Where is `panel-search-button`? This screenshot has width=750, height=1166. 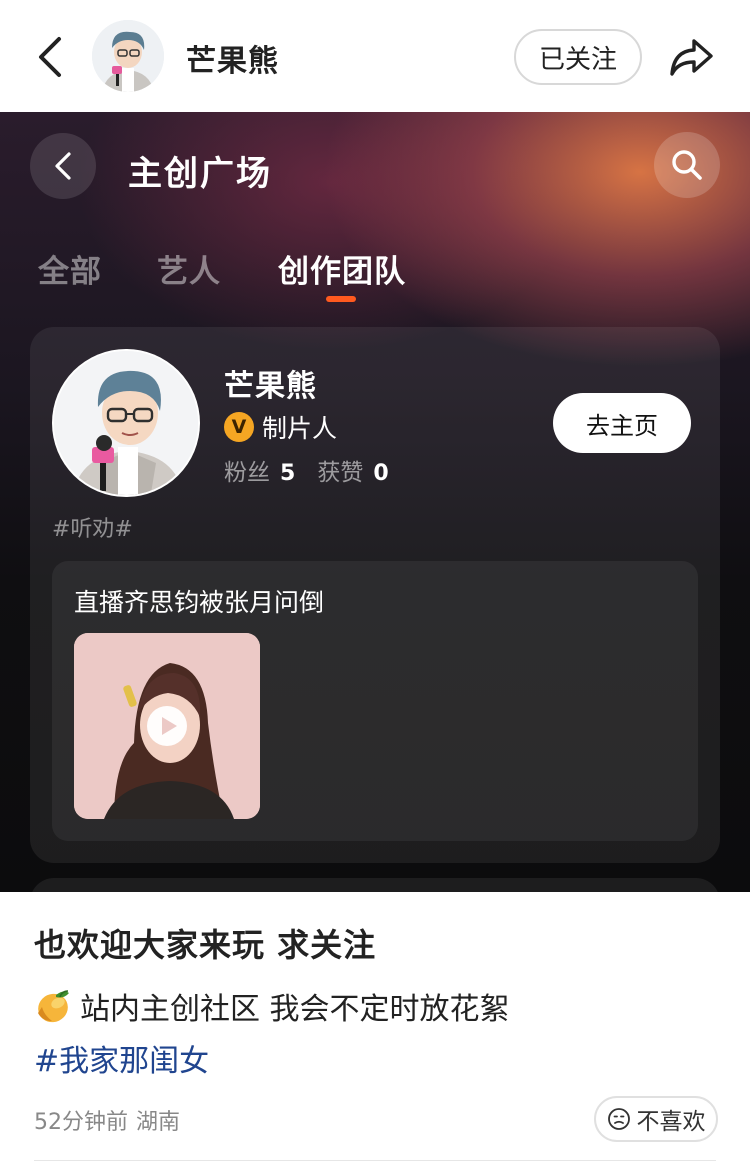
panel-search-button is located at coordinates (687, 165).